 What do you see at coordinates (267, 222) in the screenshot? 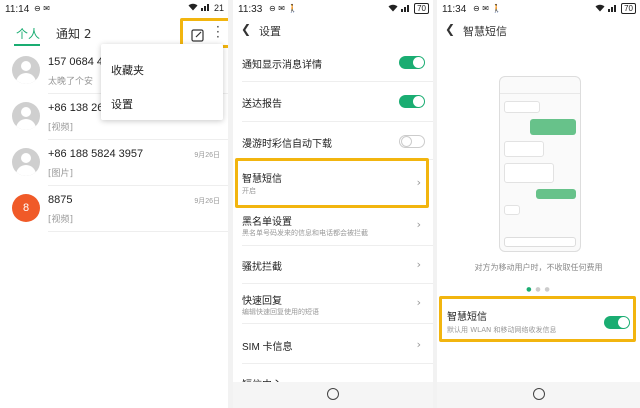
I see `setting-label: 黑名单设置` at bounding box center [267, 222].